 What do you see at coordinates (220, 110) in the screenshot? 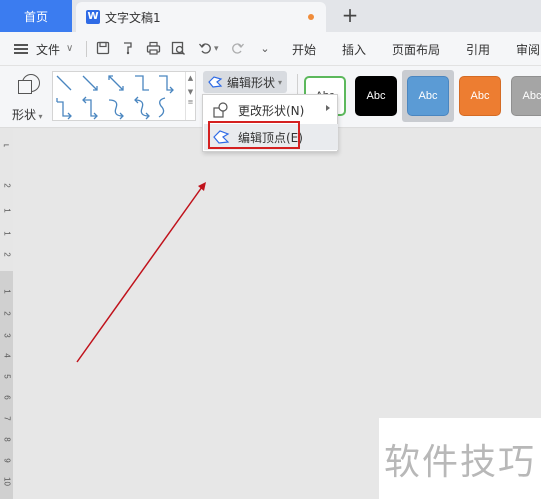
I see `change-shape-icon` at bounding box center [220, 110].